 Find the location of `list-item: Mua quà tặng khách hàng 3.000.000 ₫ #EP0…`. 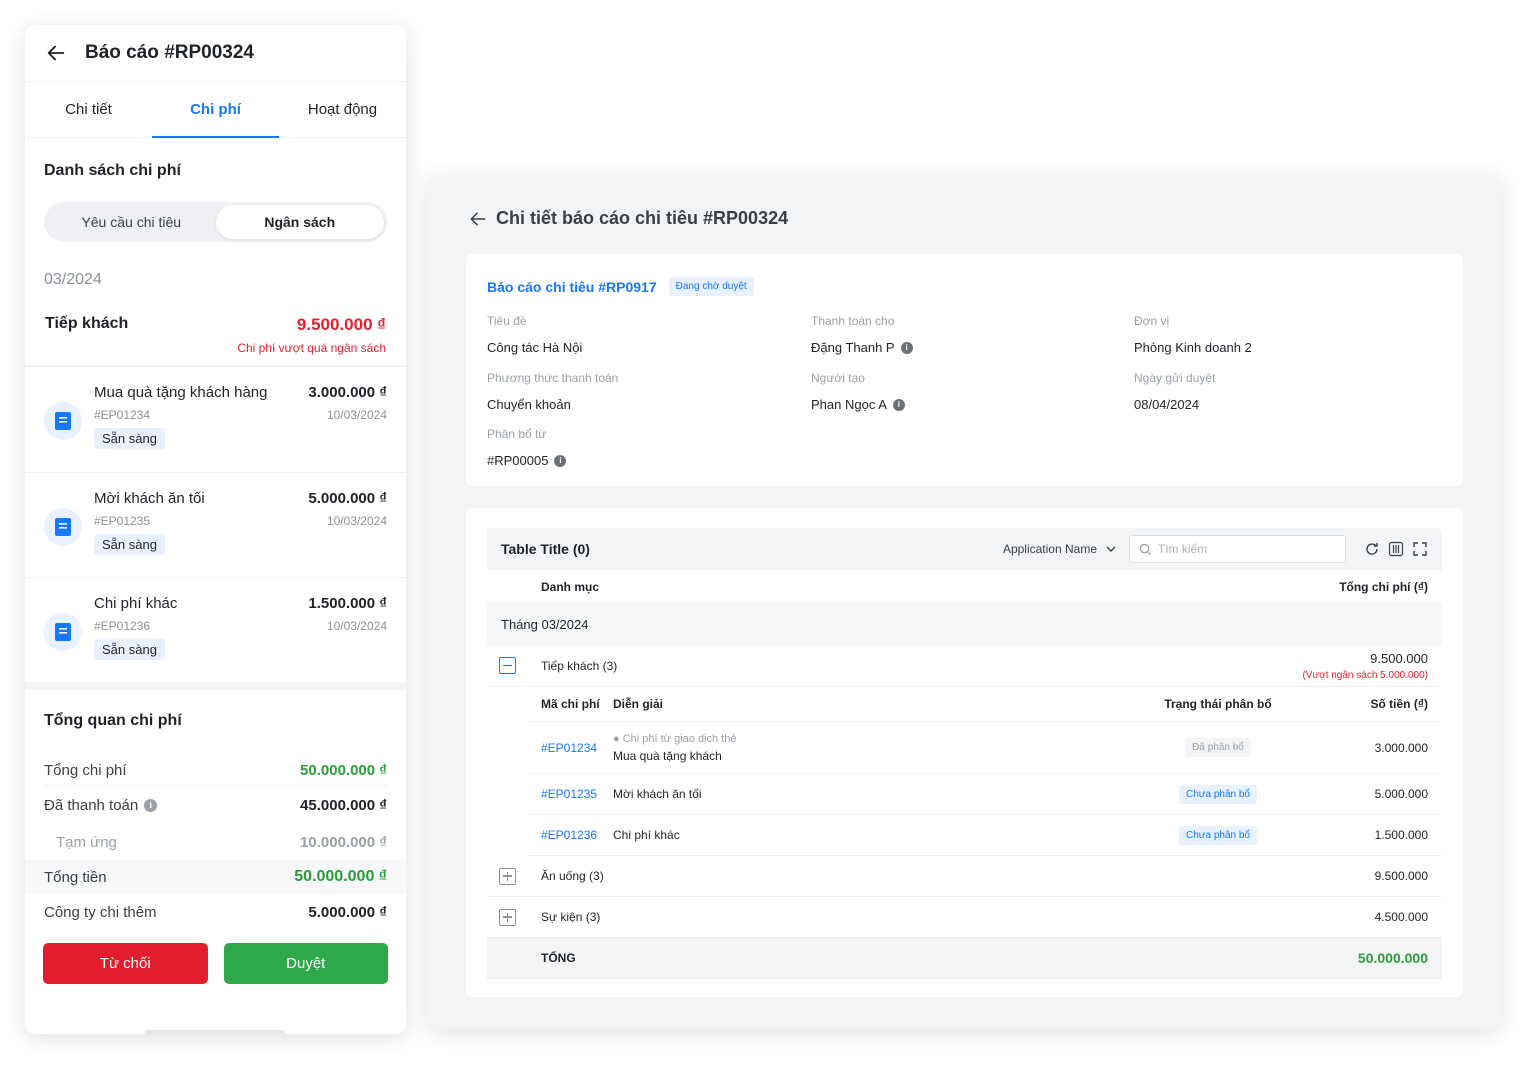

list-item: Mua quà tặng khách hàng 3.000.000 ₫ #EP0… is located at coordinates (215, 419).